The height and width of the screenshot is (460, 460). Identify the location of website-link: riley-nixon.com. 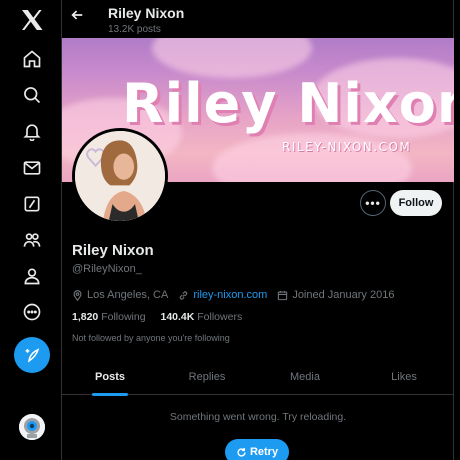
(230, 295).